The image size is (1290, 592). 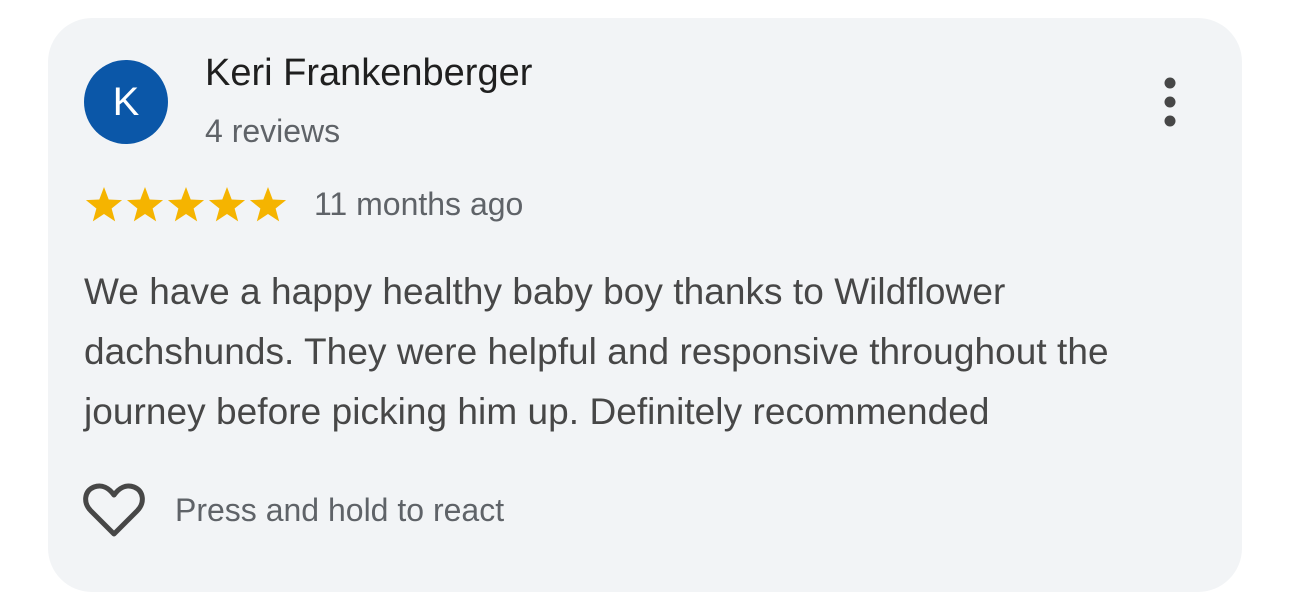 I want to click on heart-outline-icon, so click(x=114, y=510).